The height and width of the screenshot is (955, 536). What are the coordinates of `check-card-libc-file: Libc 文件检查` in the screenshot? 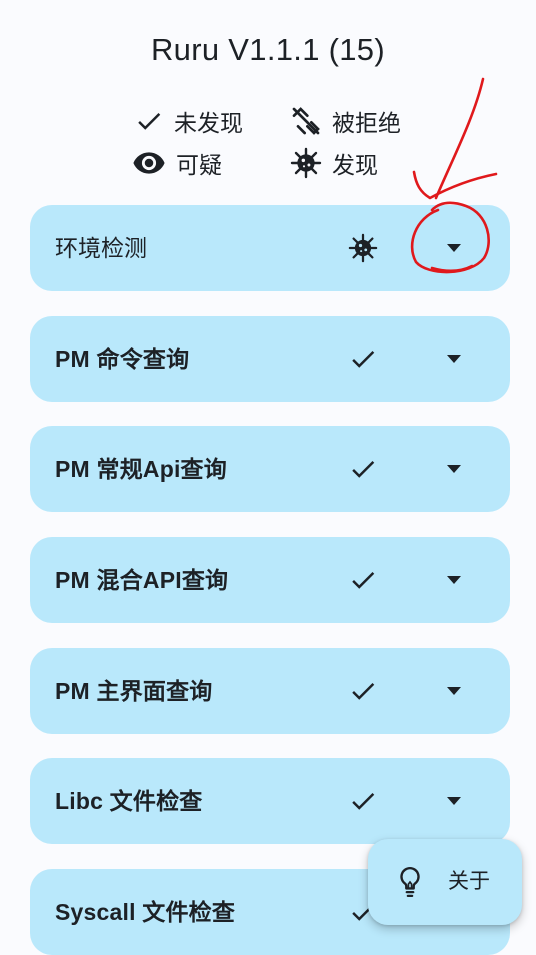 It's located at (270, 801).